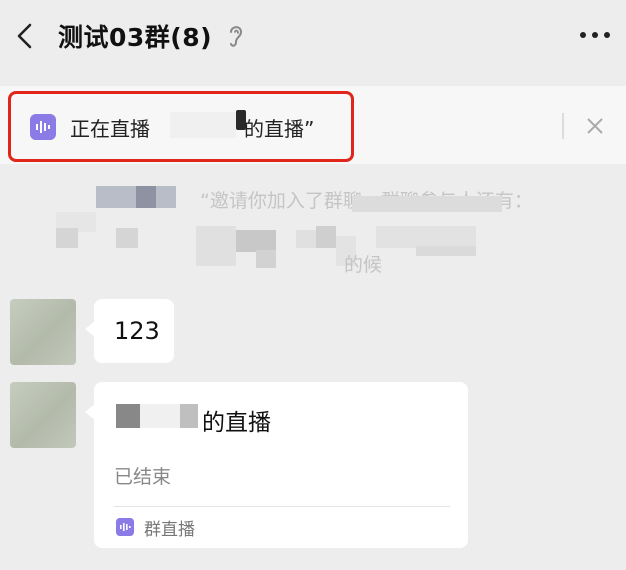 The height and width of the screenshot is (570, 626). Describe the element at coordinates (135, 37) in the screenshot. I see `chat-title: 测试03群(8)` at that location.